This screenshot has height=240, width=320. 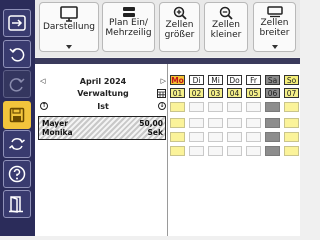 I want to click on ist-label: Ist, so click(x=103, y=106).